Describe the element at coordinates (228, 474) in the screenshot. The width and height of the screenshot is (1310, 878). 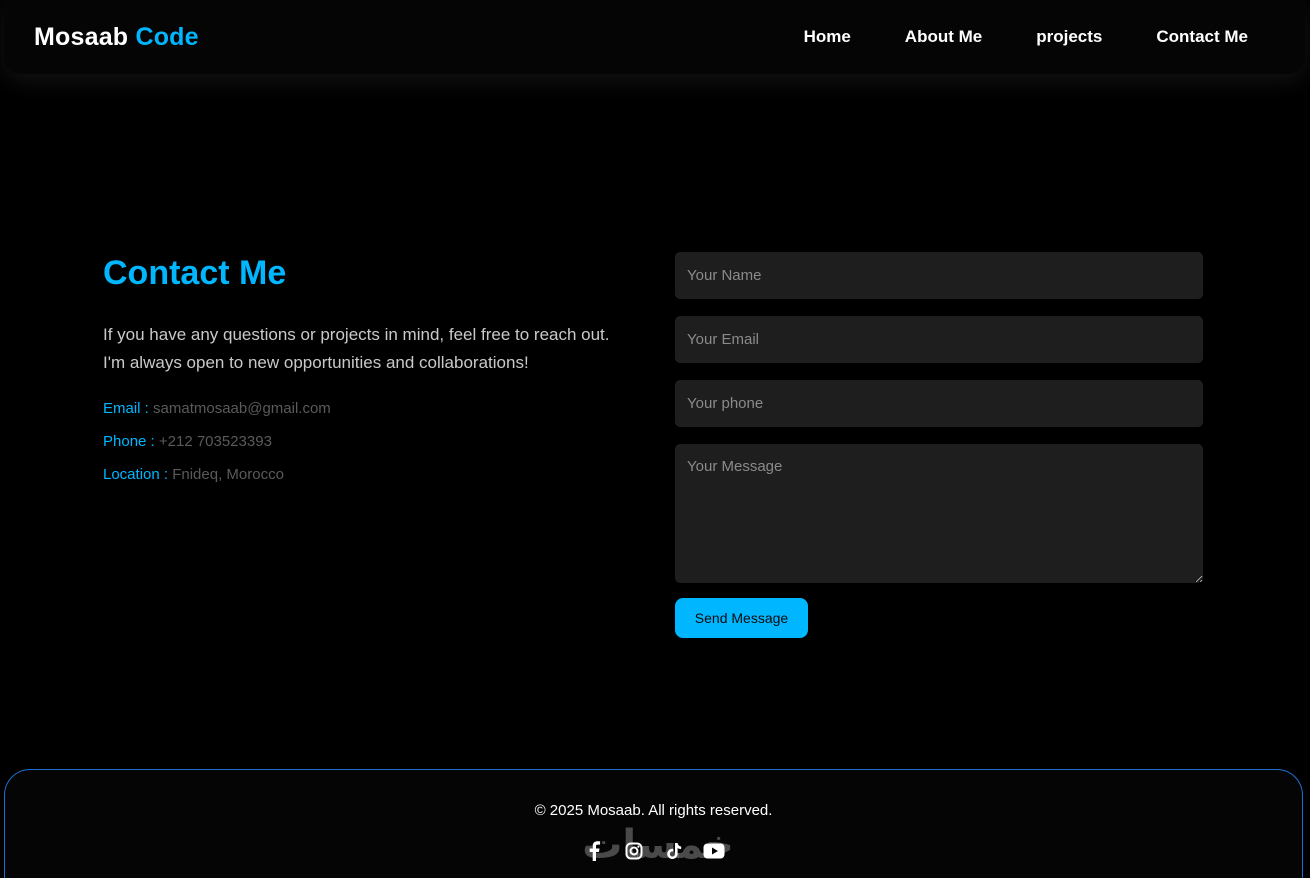
I see `location-value: Fnideq, Morocco` at that location.